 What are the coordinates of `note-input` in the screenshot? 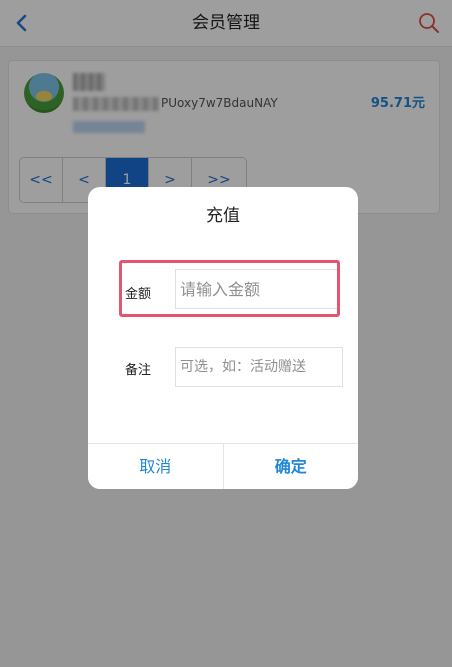 It's located at (259, 367).